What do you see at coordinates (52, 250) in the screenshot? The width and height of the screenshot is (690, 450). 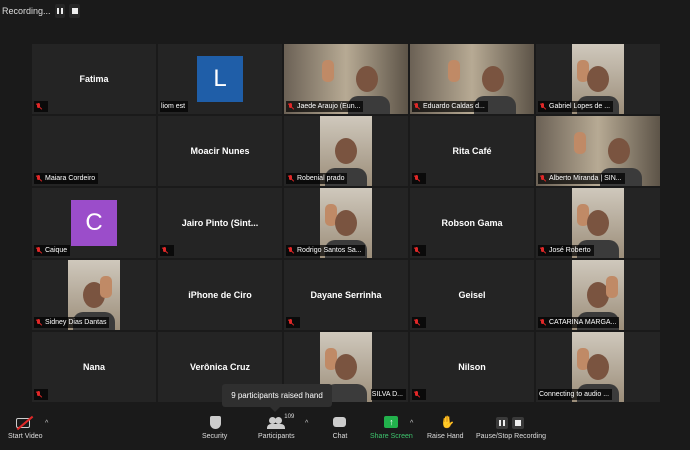 I see `participant-label: Caique` at bounding box center [52, 250].